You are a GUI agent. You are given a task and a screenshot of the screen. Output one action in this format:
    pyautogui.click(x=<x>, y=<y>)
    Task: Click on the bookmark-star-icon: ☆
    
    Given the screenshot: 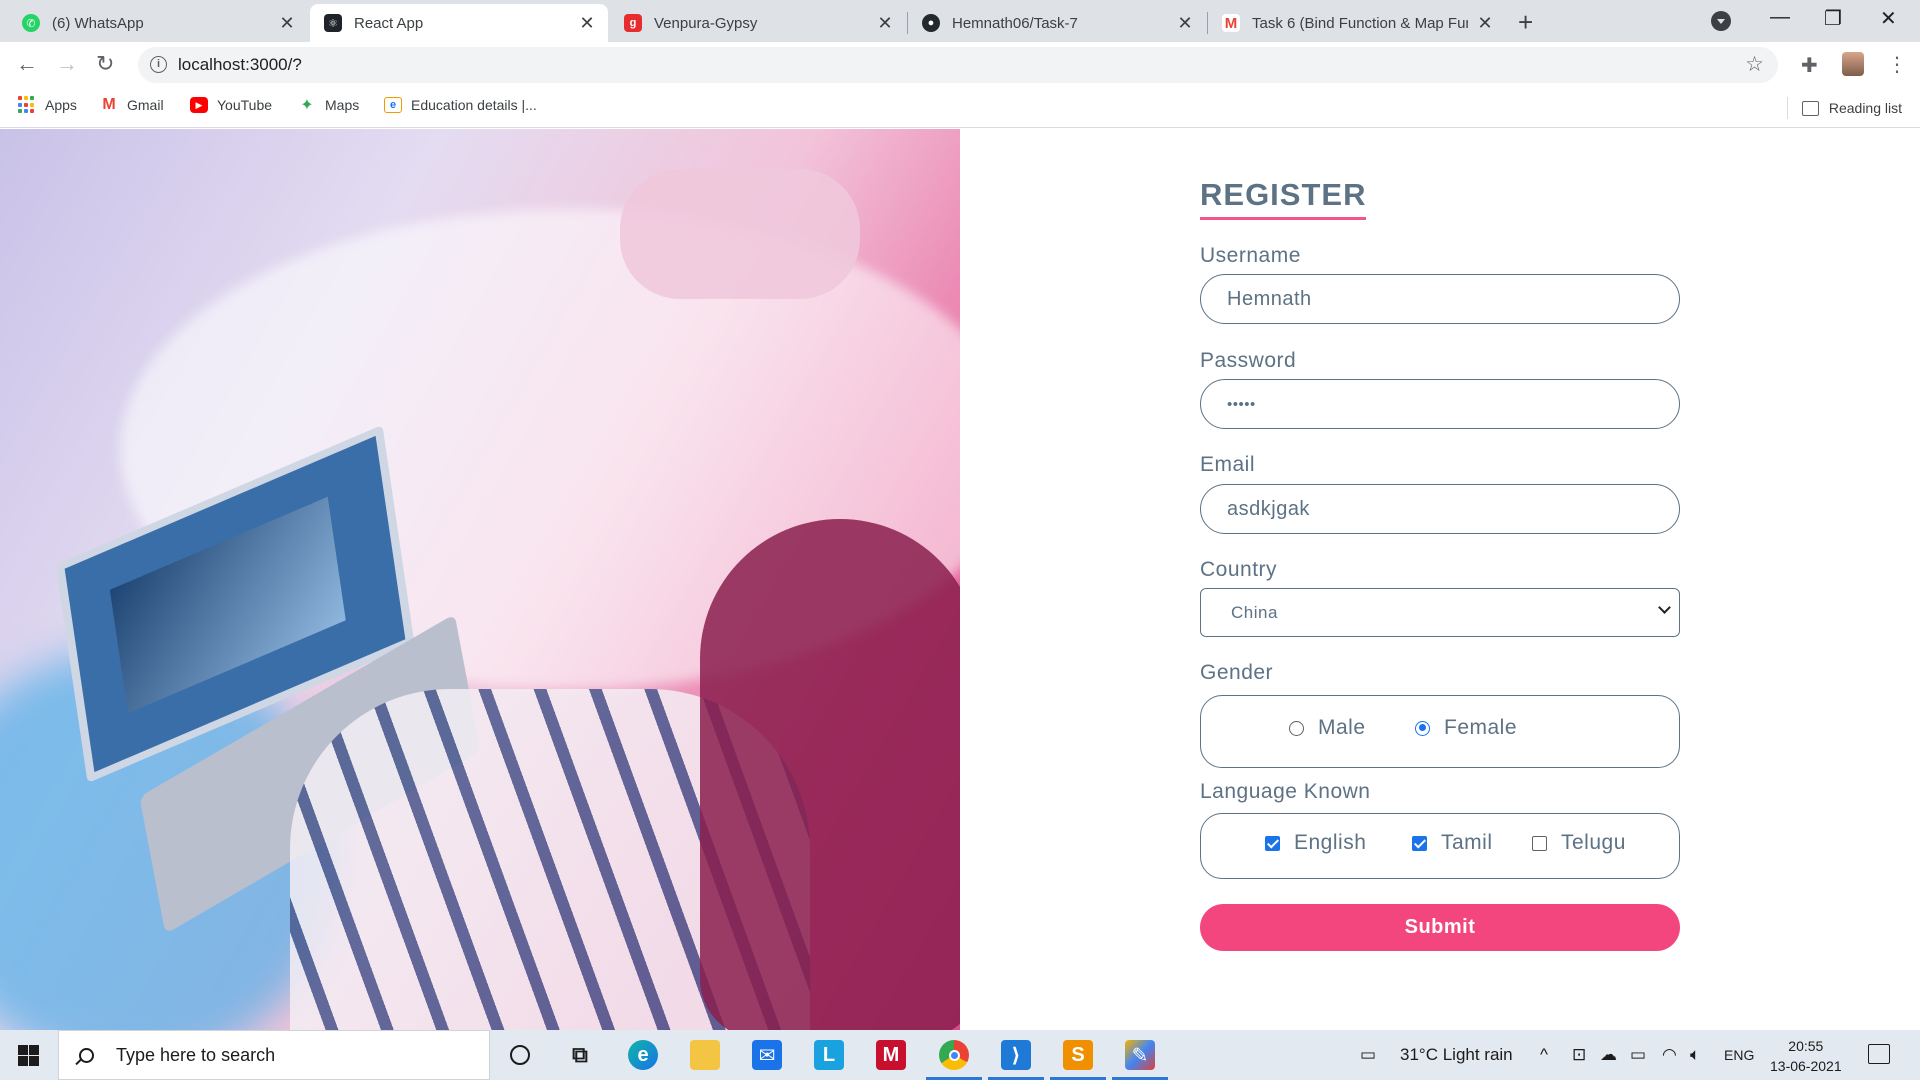 What is the action you would take?
    pyautogui.click(x=1754, y=64)
    